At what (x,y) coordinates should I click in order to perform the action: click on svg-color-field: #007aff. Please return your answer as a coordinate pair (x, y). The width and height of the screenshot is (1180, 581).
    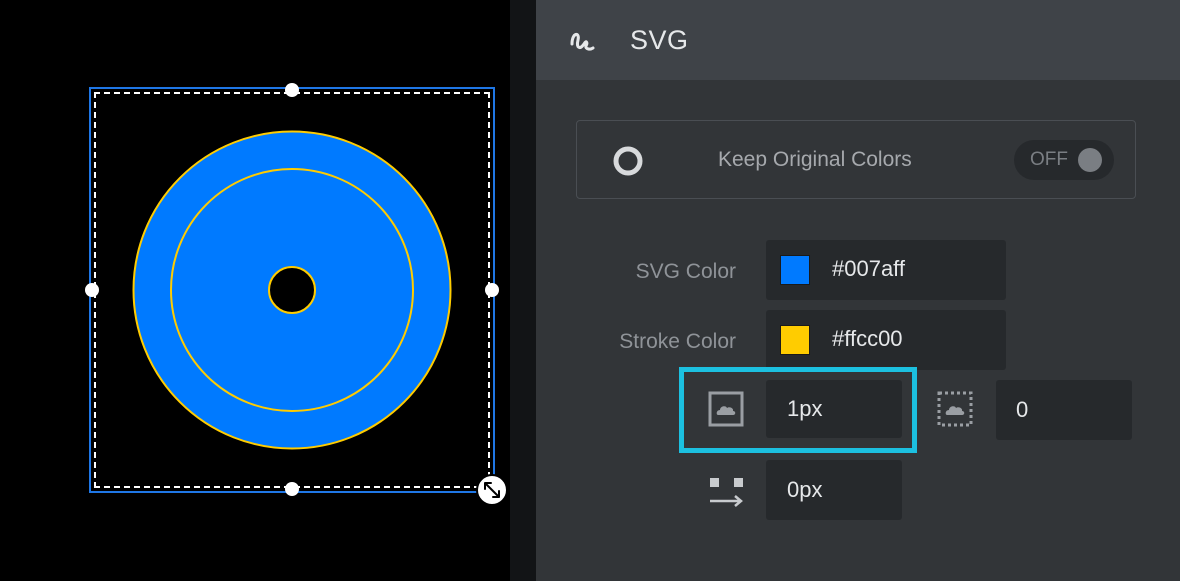
    Looking at the image, I should click on (886, 270).